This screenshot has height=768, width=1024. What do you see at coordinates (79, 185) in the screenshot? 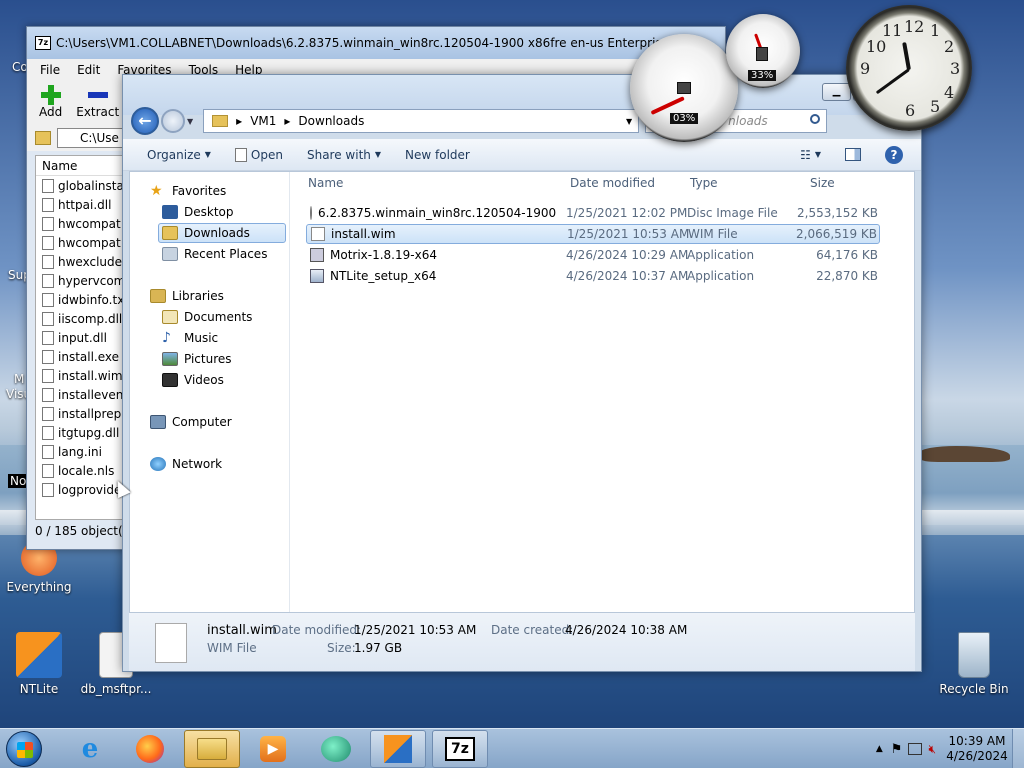
I see `list-item: globalinstall` at bounding box center [79, 185].